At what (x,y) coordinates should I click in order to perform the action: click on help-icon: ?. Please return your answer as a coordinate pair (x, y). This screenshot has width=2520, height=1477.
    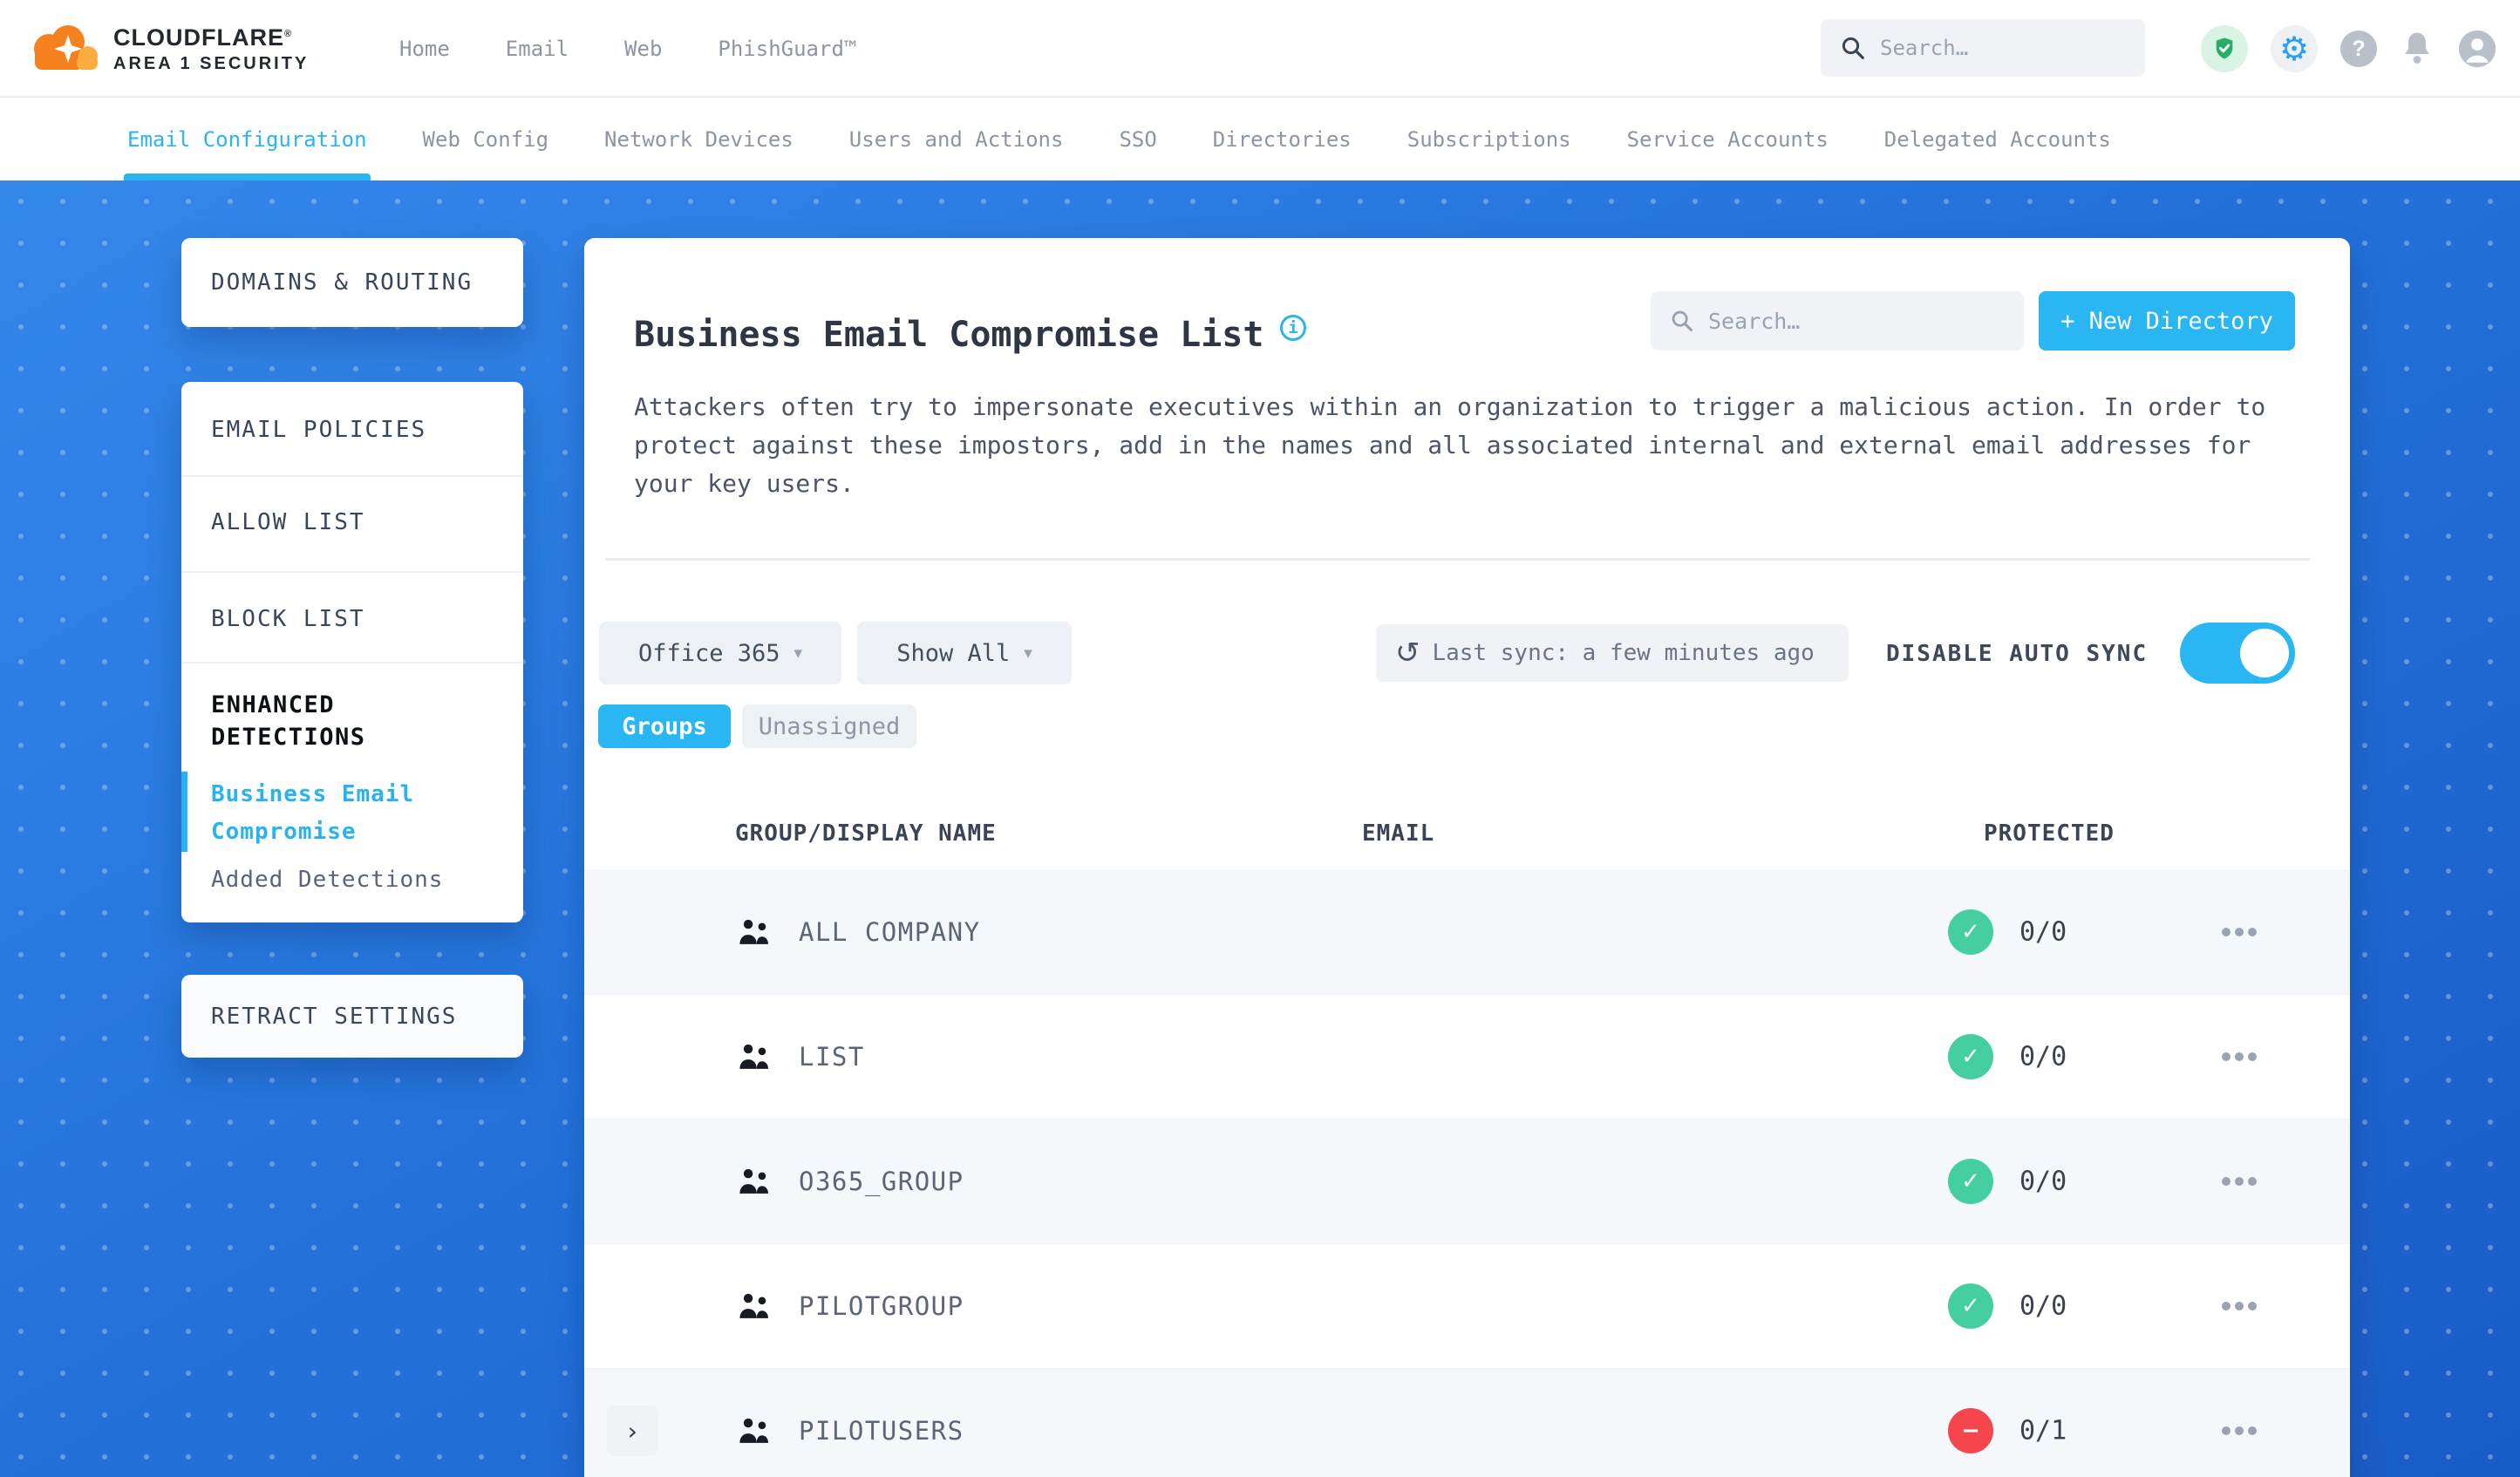
    Looking at the image, I should click on (2358, 49).